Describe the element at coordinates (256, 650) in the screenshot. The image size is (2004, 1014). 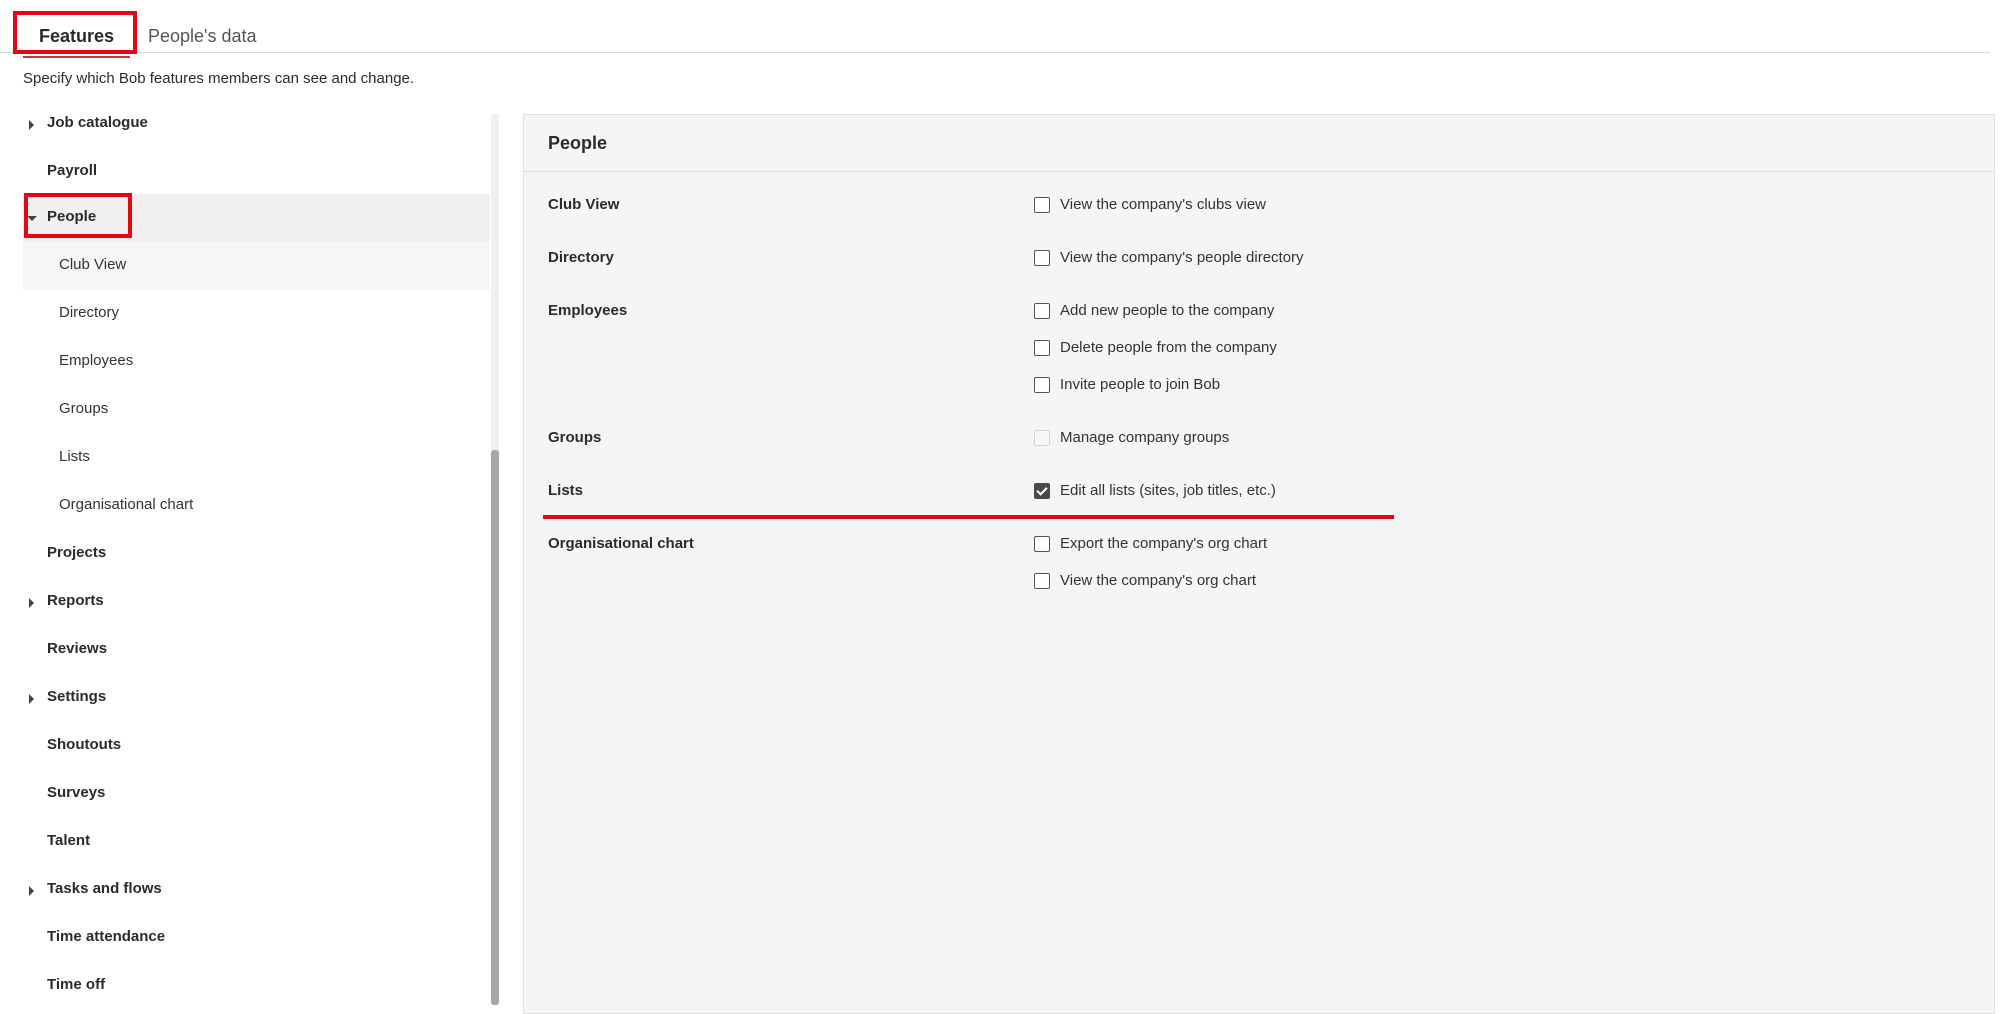
I see `sidebar-item-reviews: Reviews` at that location.